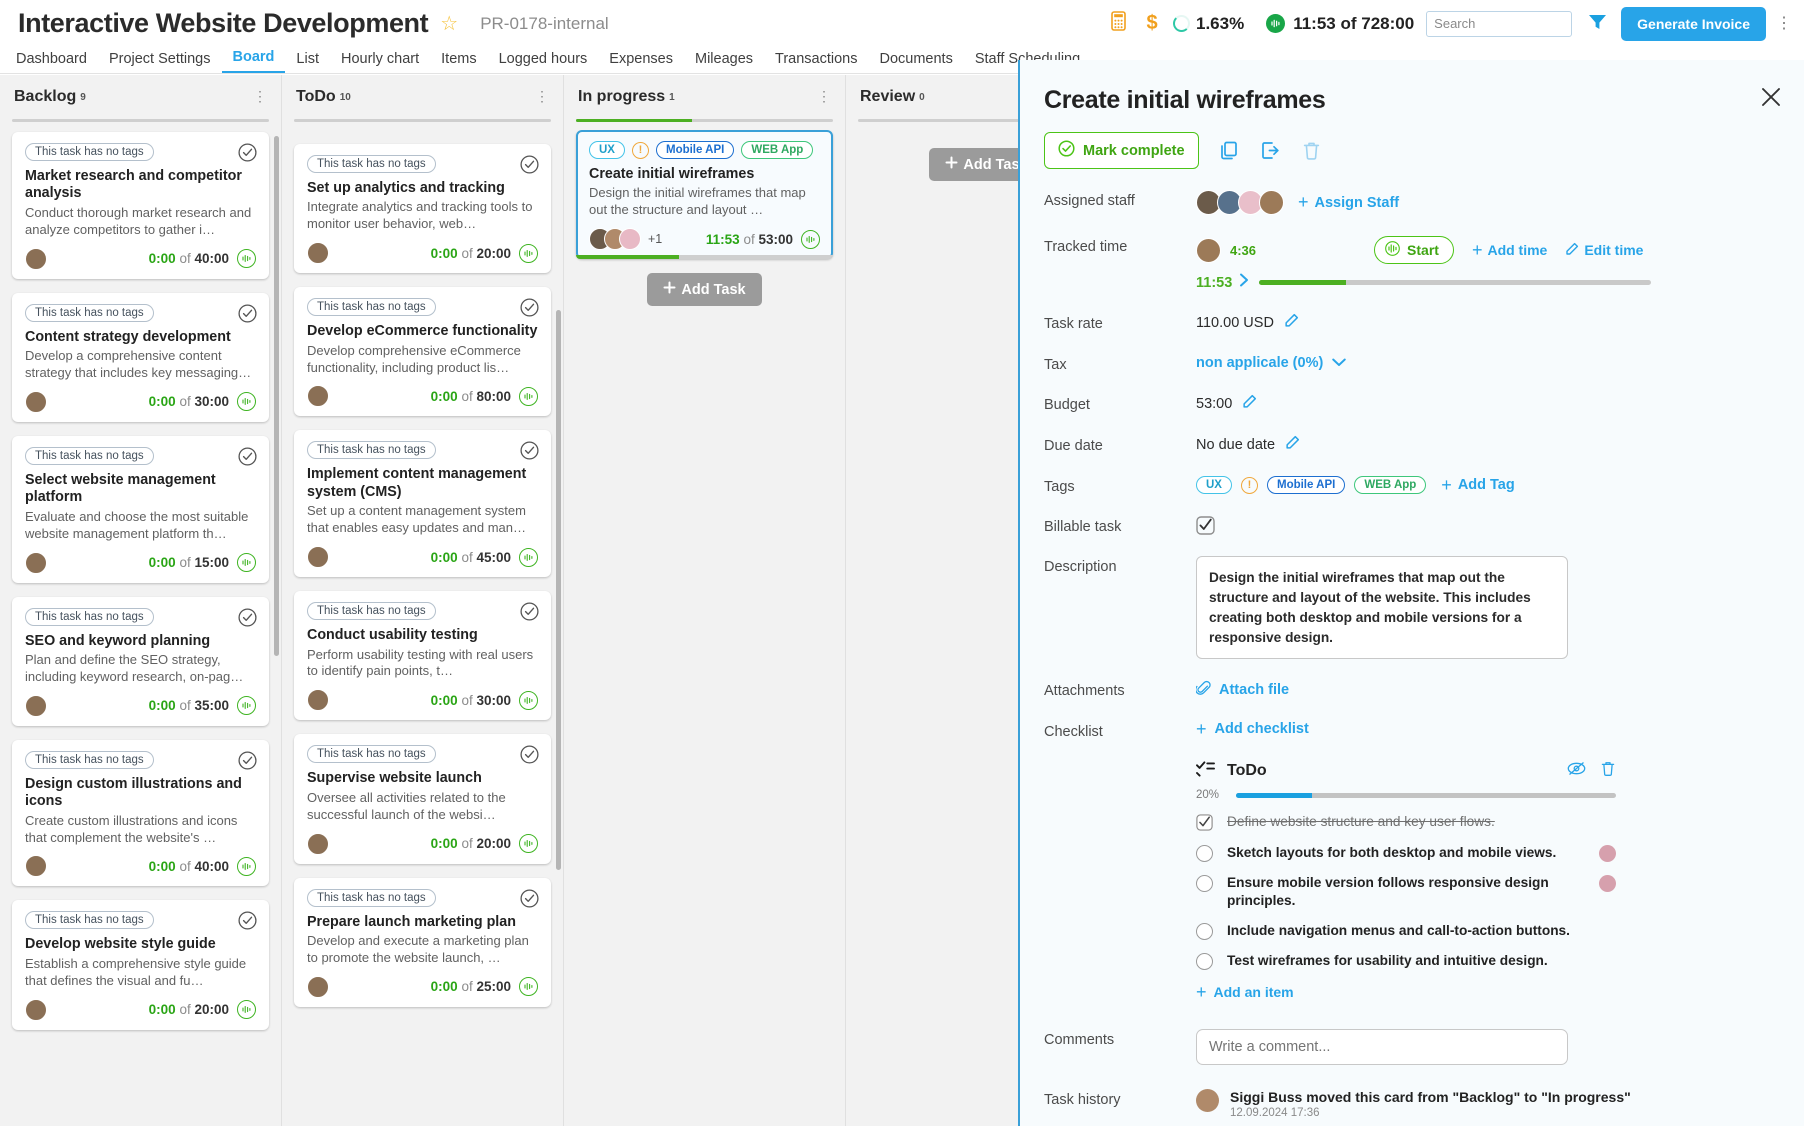  I want to click on add-time-button: + Add time, so click(1509, 250).